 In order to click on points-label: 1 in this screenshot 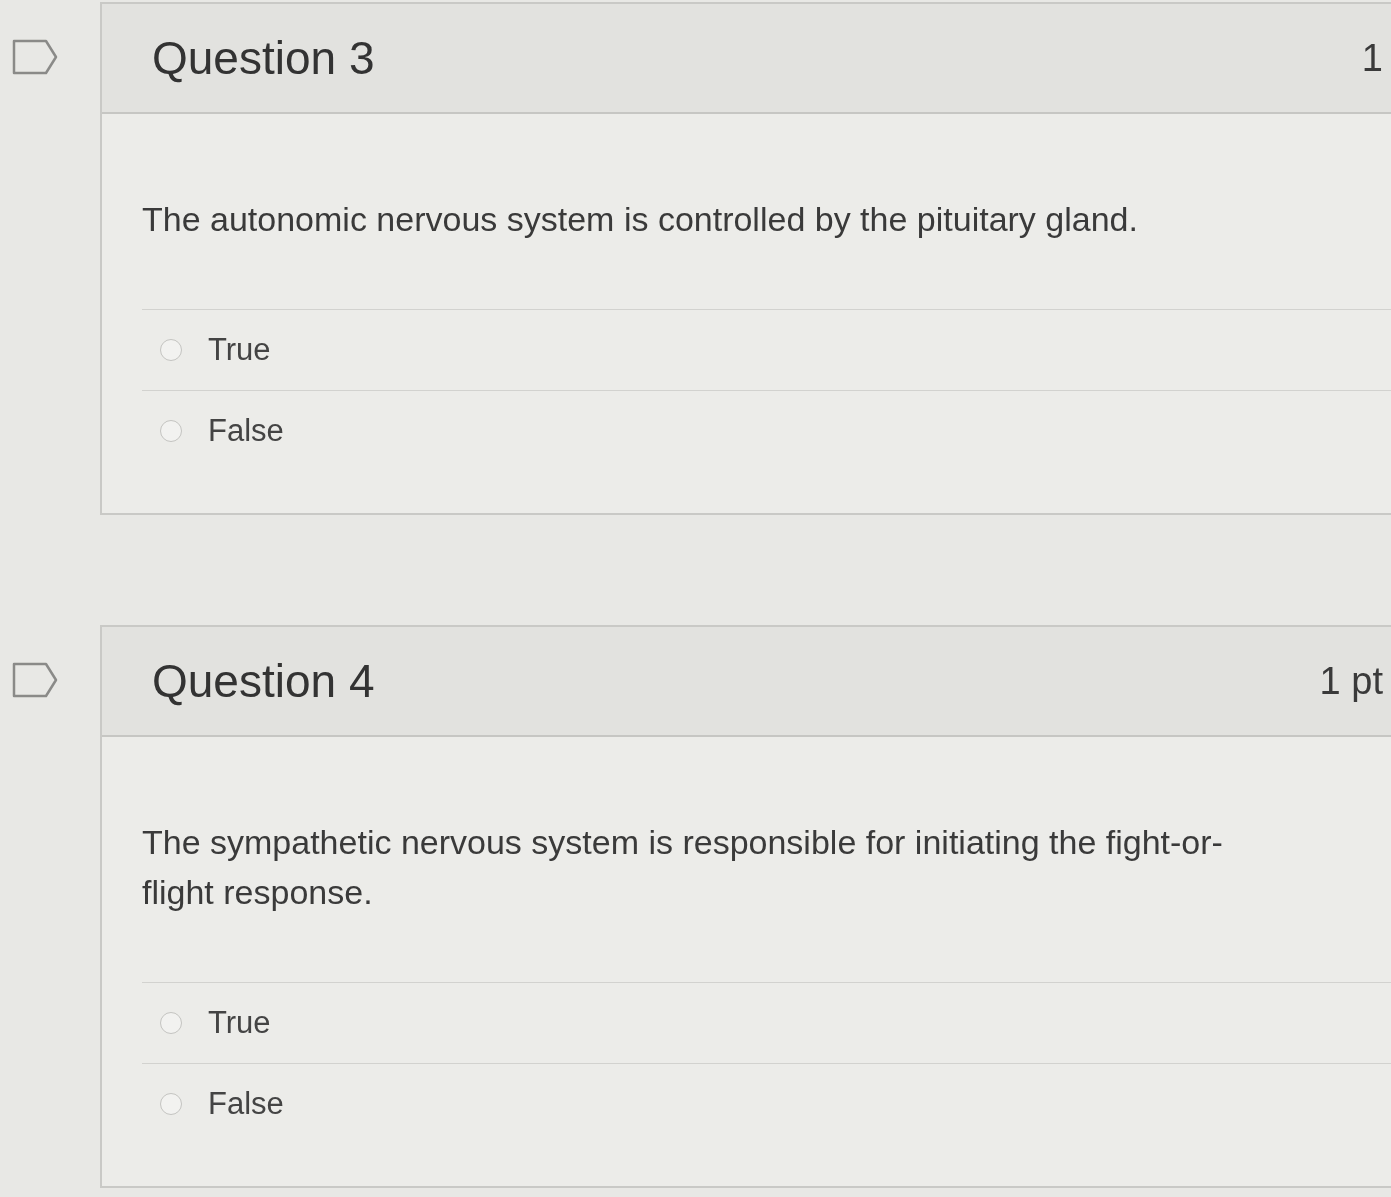, I will do `click(1372, 58)`.